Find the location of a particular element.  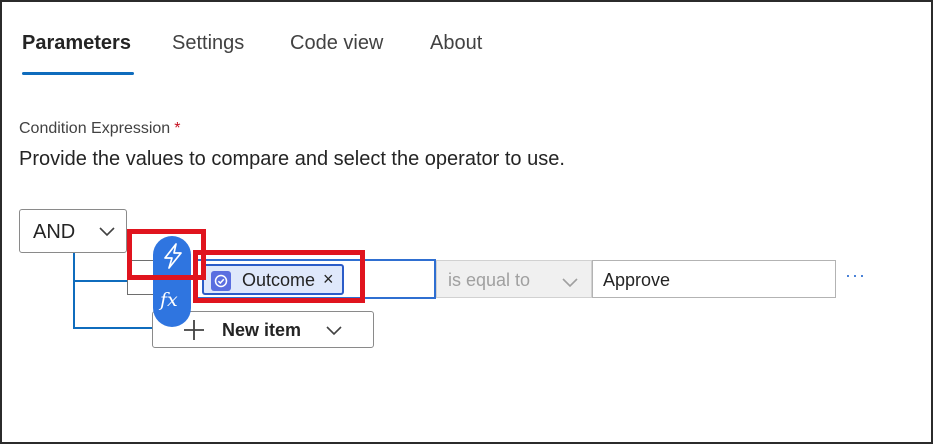

tab-parameters: Parameters is located at coordinates (76, 43).